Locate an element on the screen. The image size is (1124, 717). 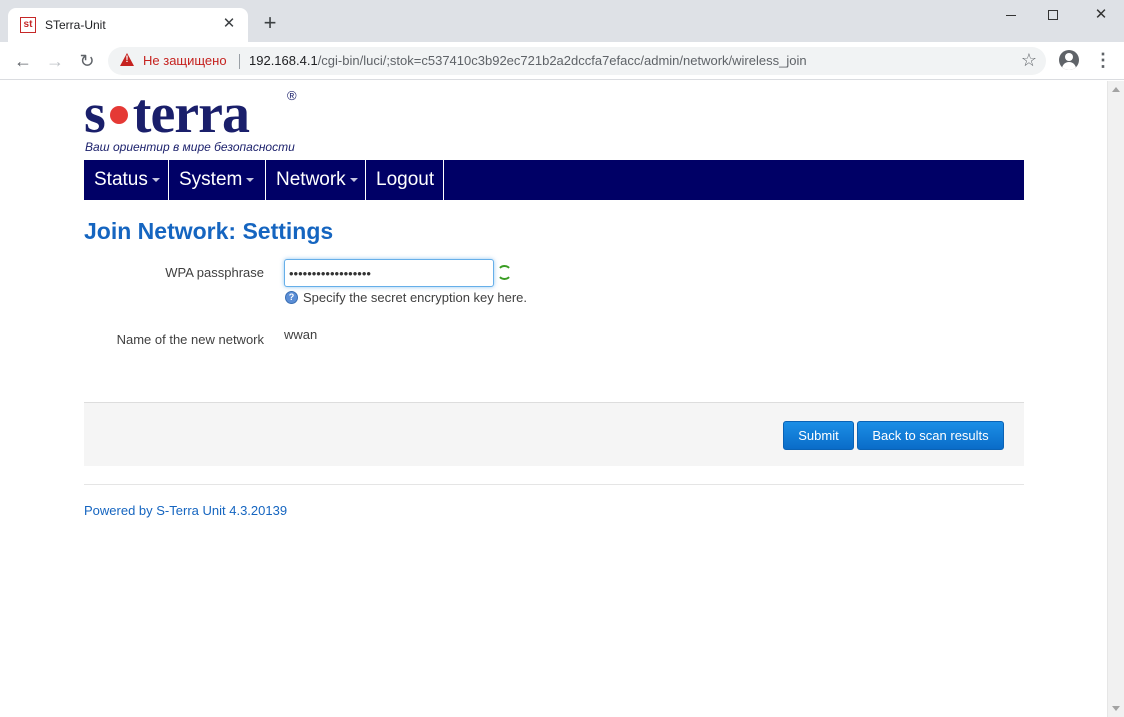
back-arrow-icon: ← is located at coordinates (23, 62).